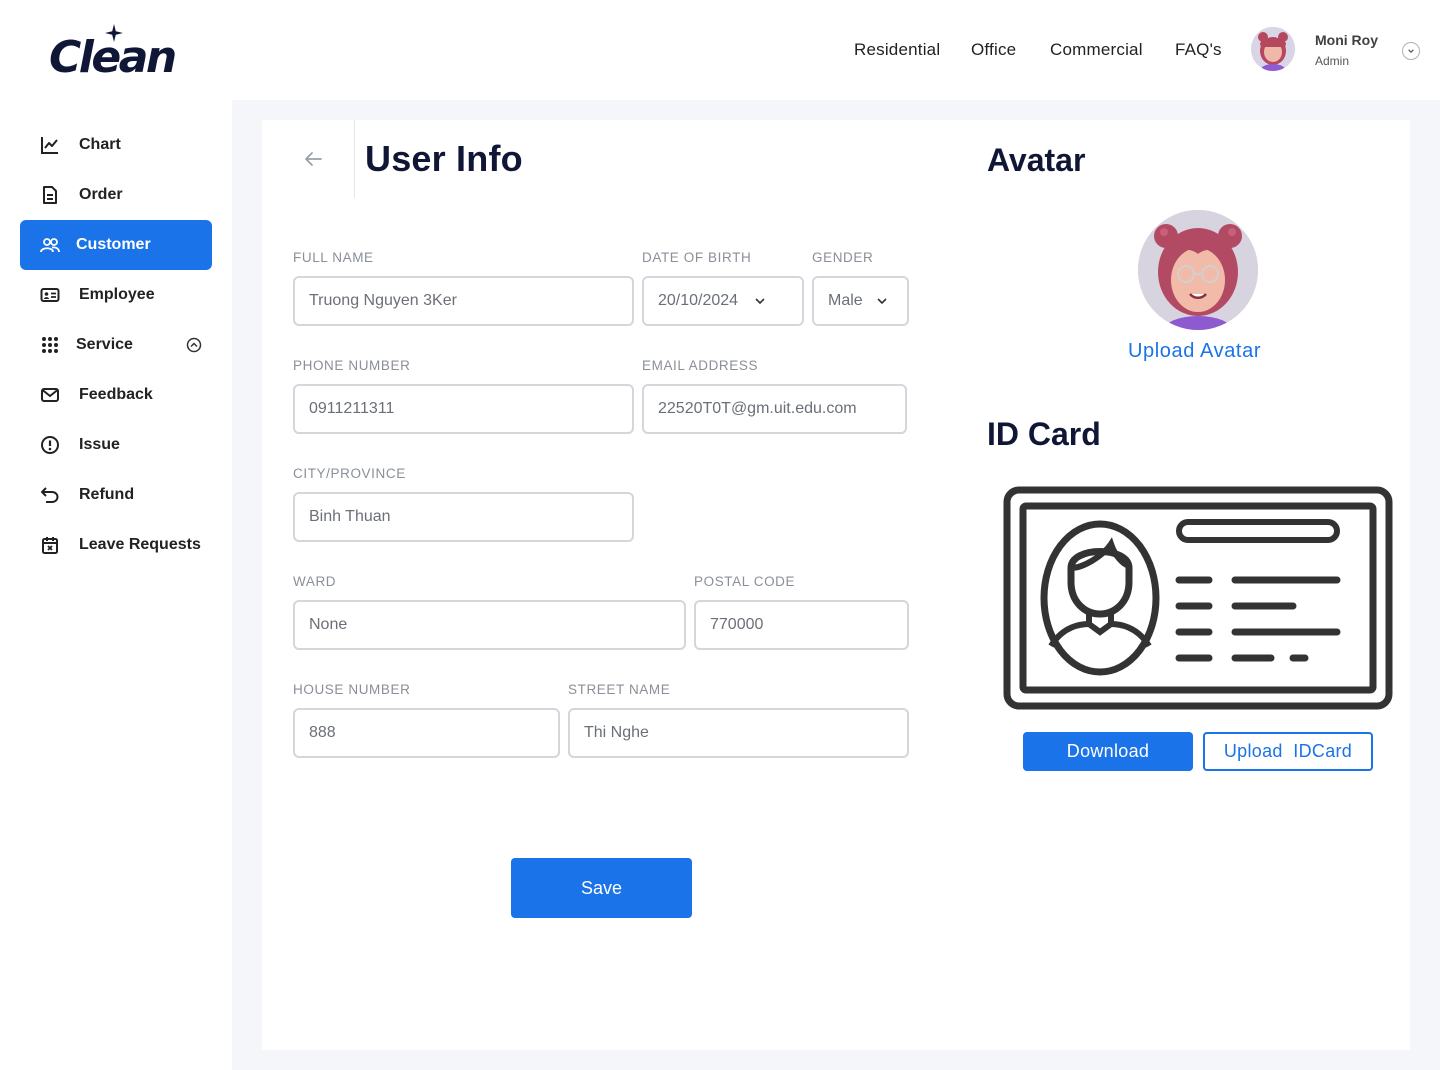  Describe the element at coordinates (843, 257) in the screenshot. I see `gender-label: GENDER` at that location.